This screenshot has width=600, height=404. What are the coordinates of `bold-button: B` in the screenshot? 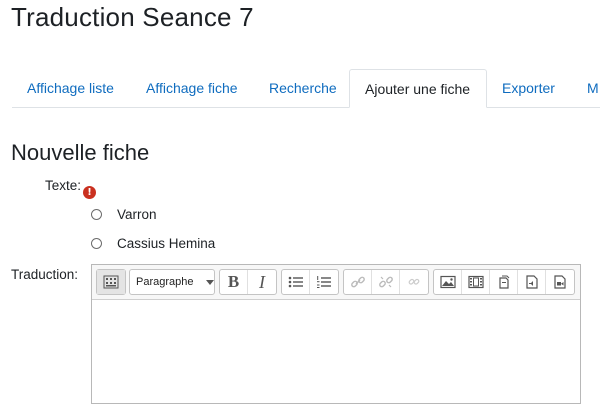 It's located at (234, 282).